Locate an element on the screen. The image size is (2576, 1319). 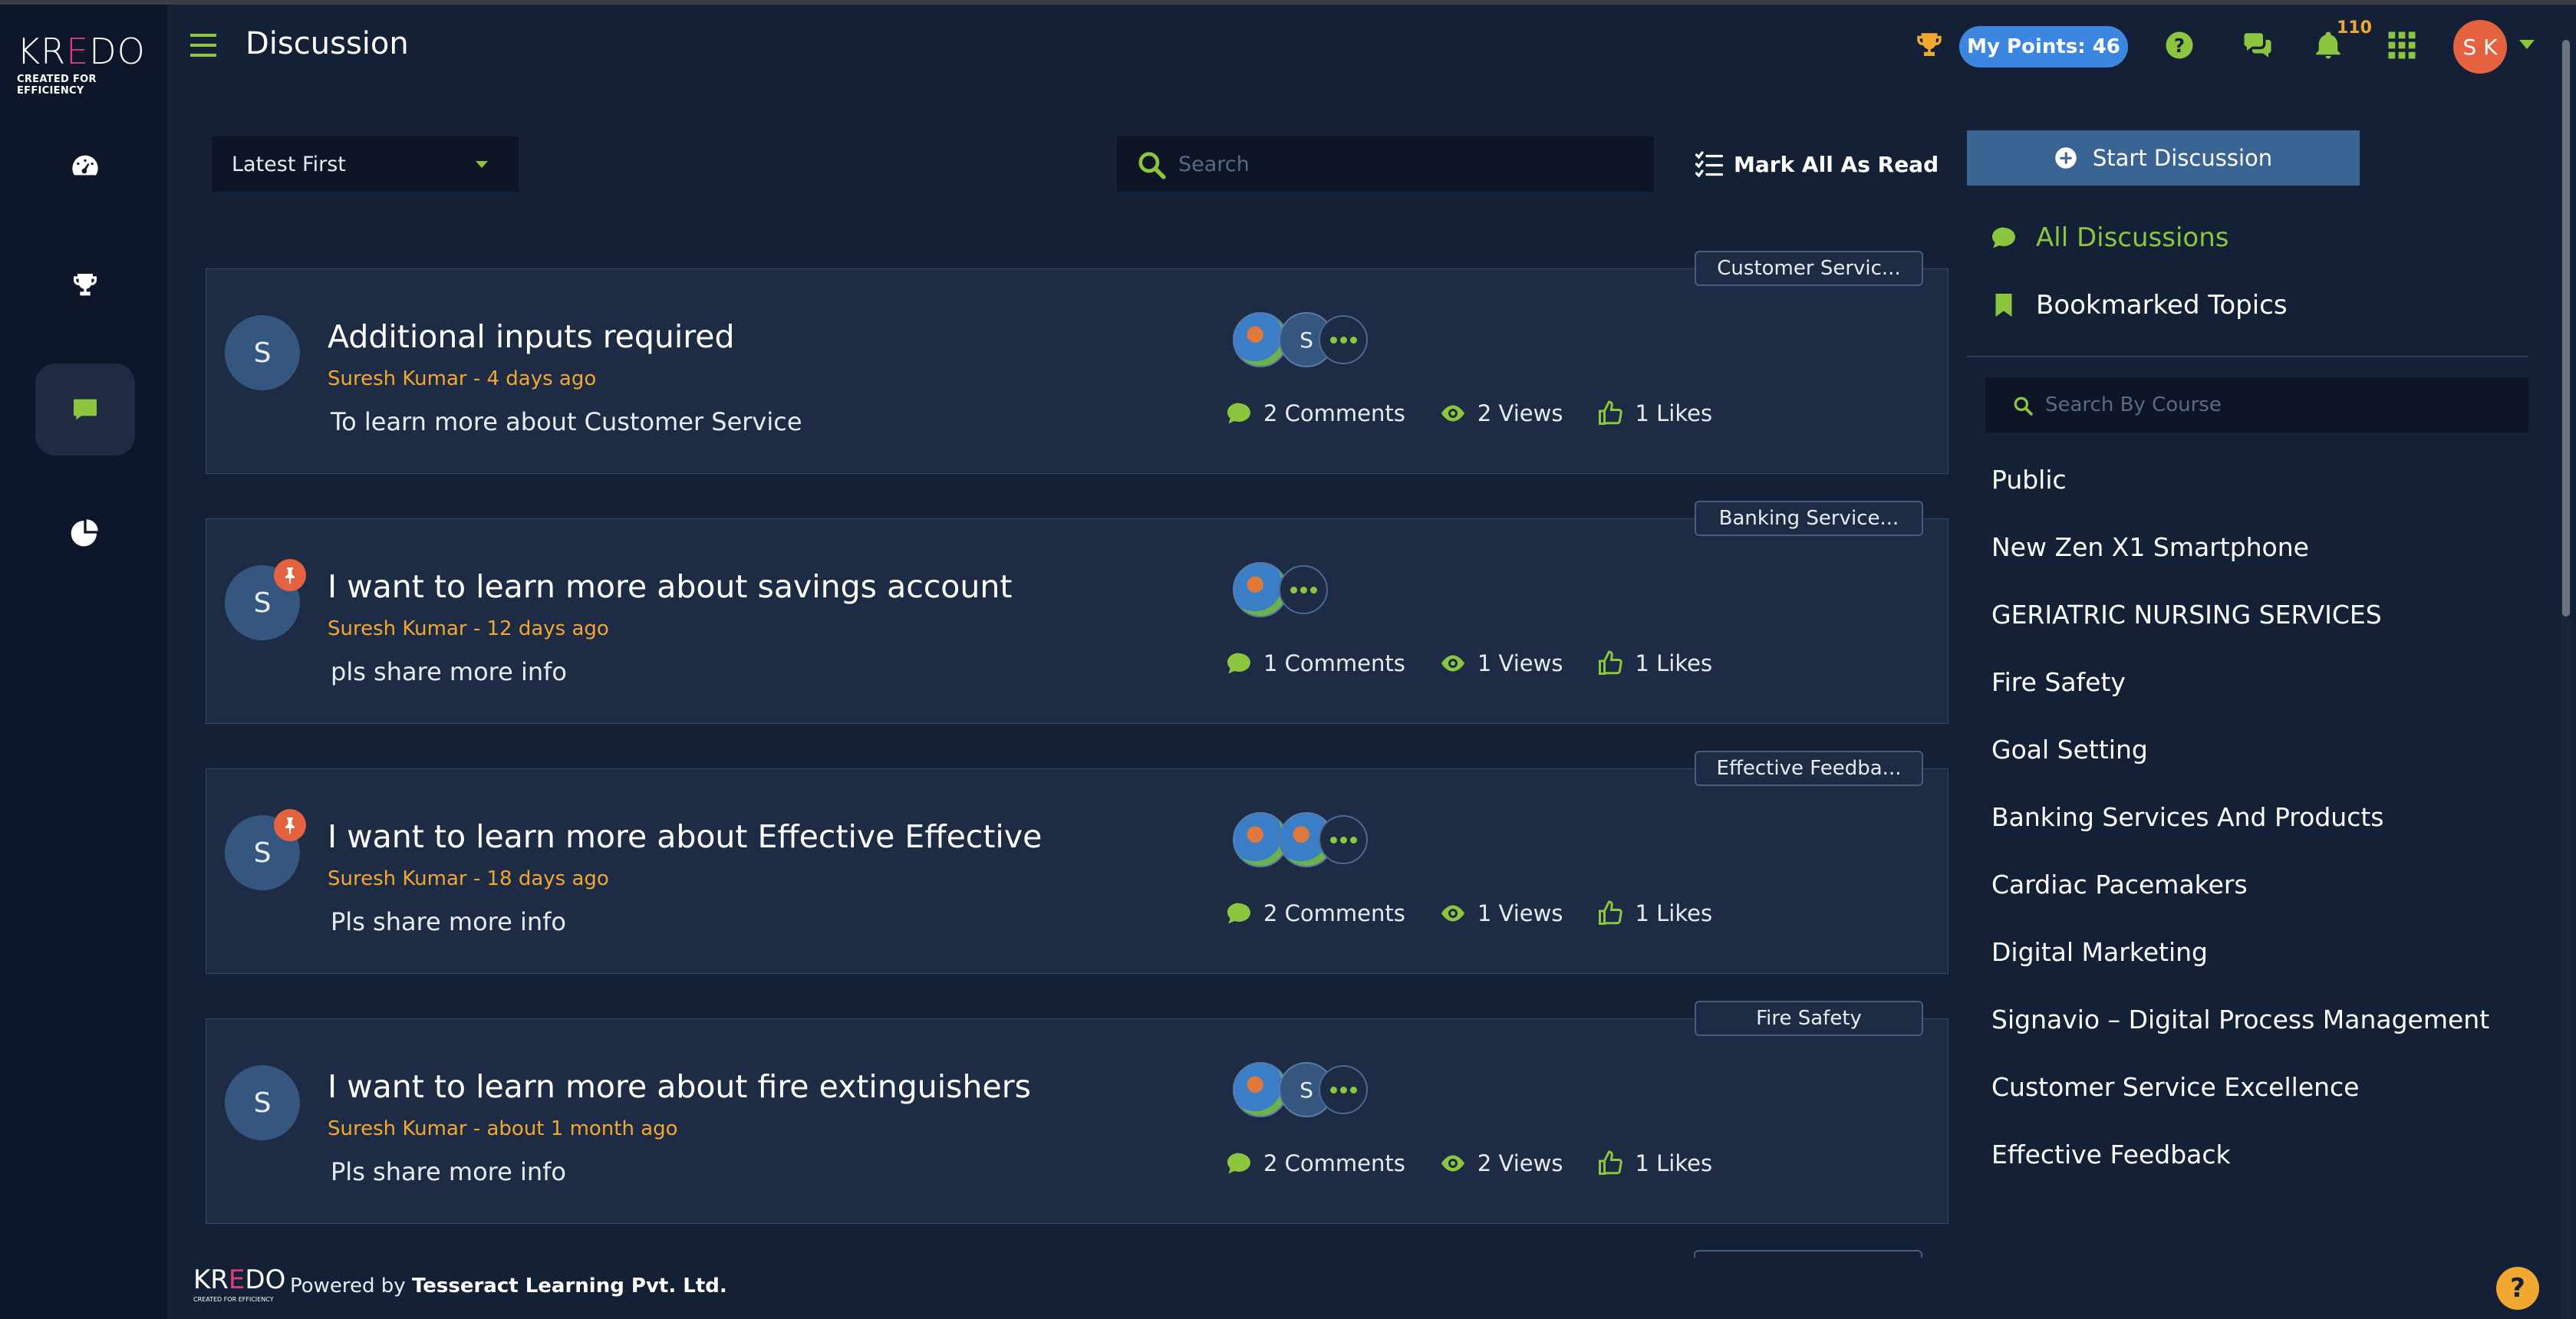
left-sidebar: KREDO CREATED FOR EFFICIENCY is located at coordinates (83, 662).